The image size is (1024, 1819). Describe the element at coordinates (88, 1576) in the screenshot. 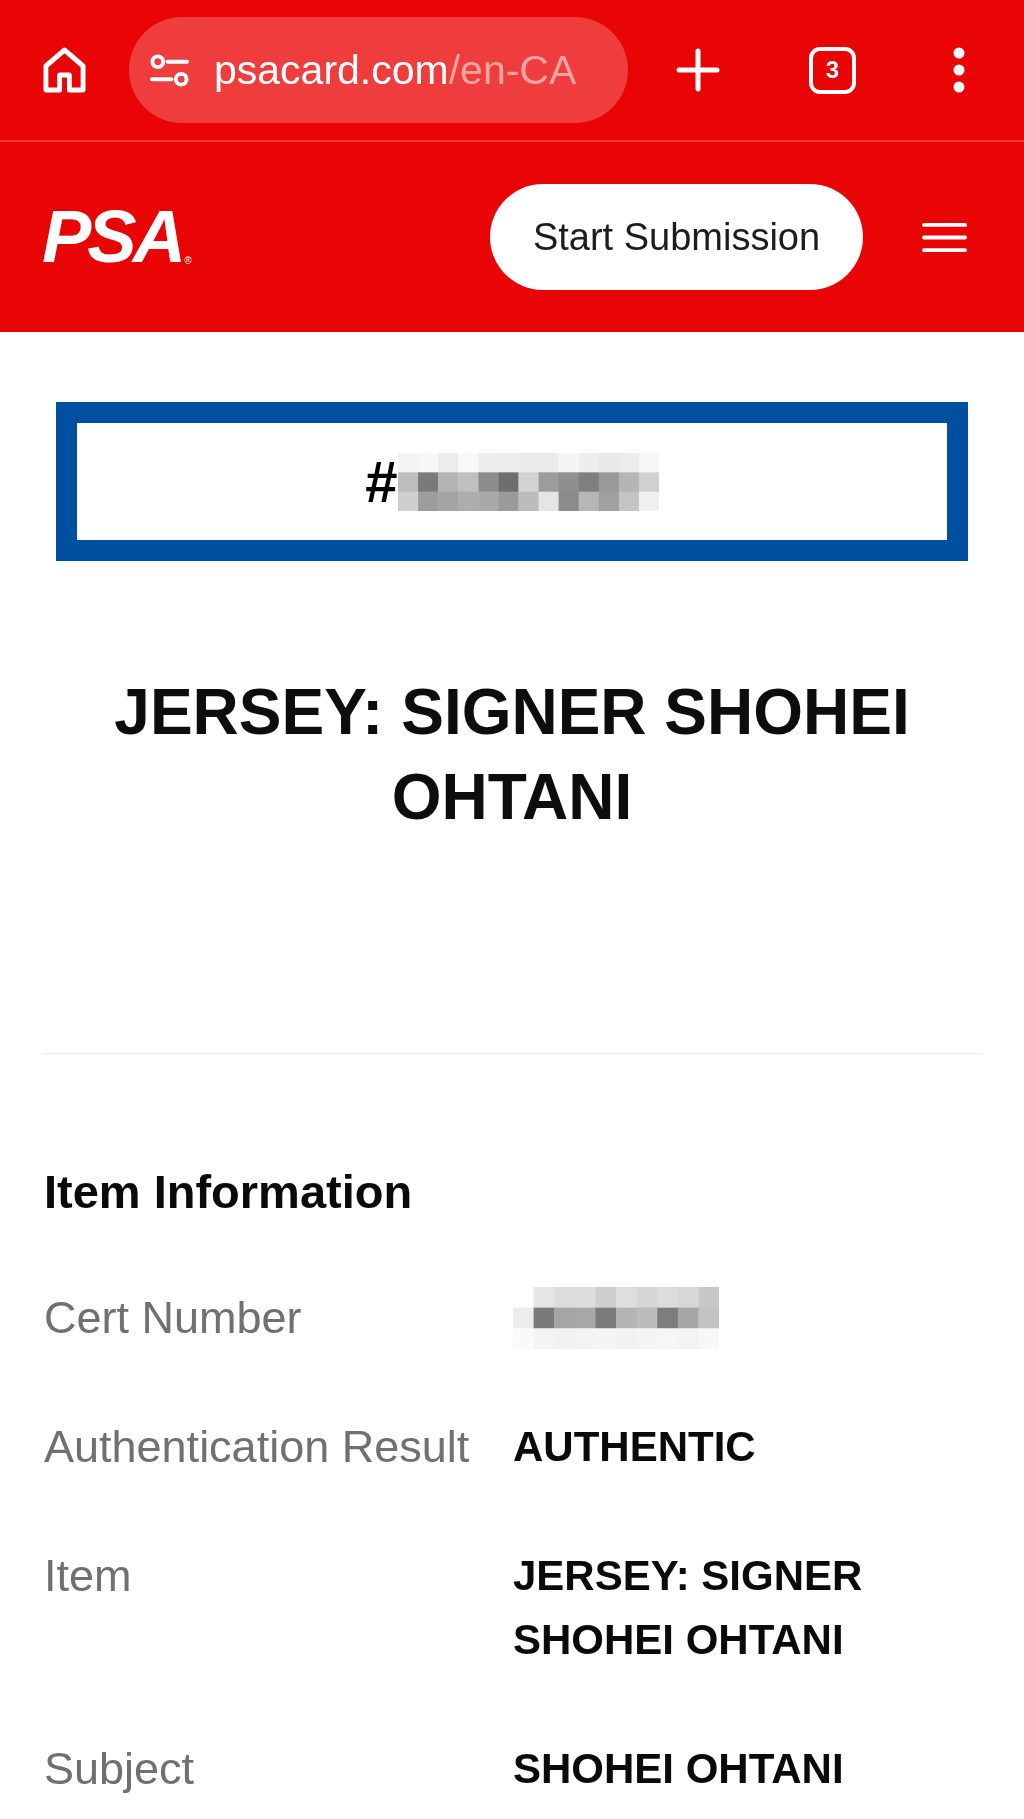

I see `field-label: Item` at that location.